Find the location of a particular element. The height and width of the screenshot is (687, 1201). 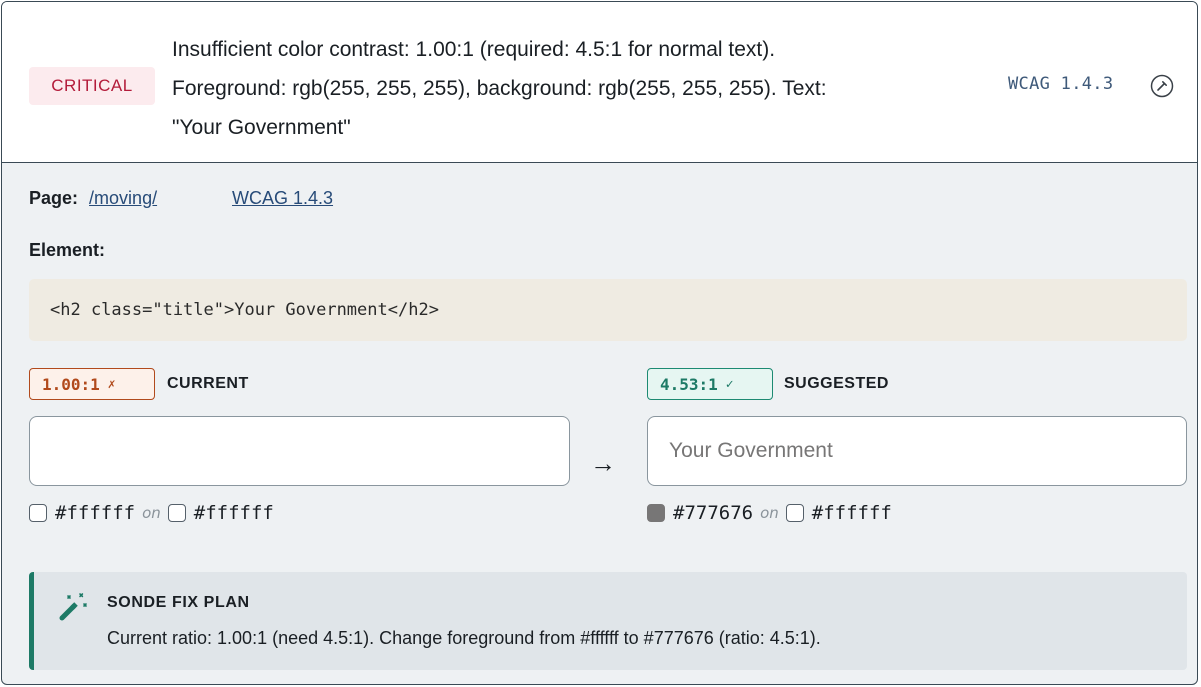

wcag-tag: WCAG 1.4.3 is located at coordinates (1061, 84).